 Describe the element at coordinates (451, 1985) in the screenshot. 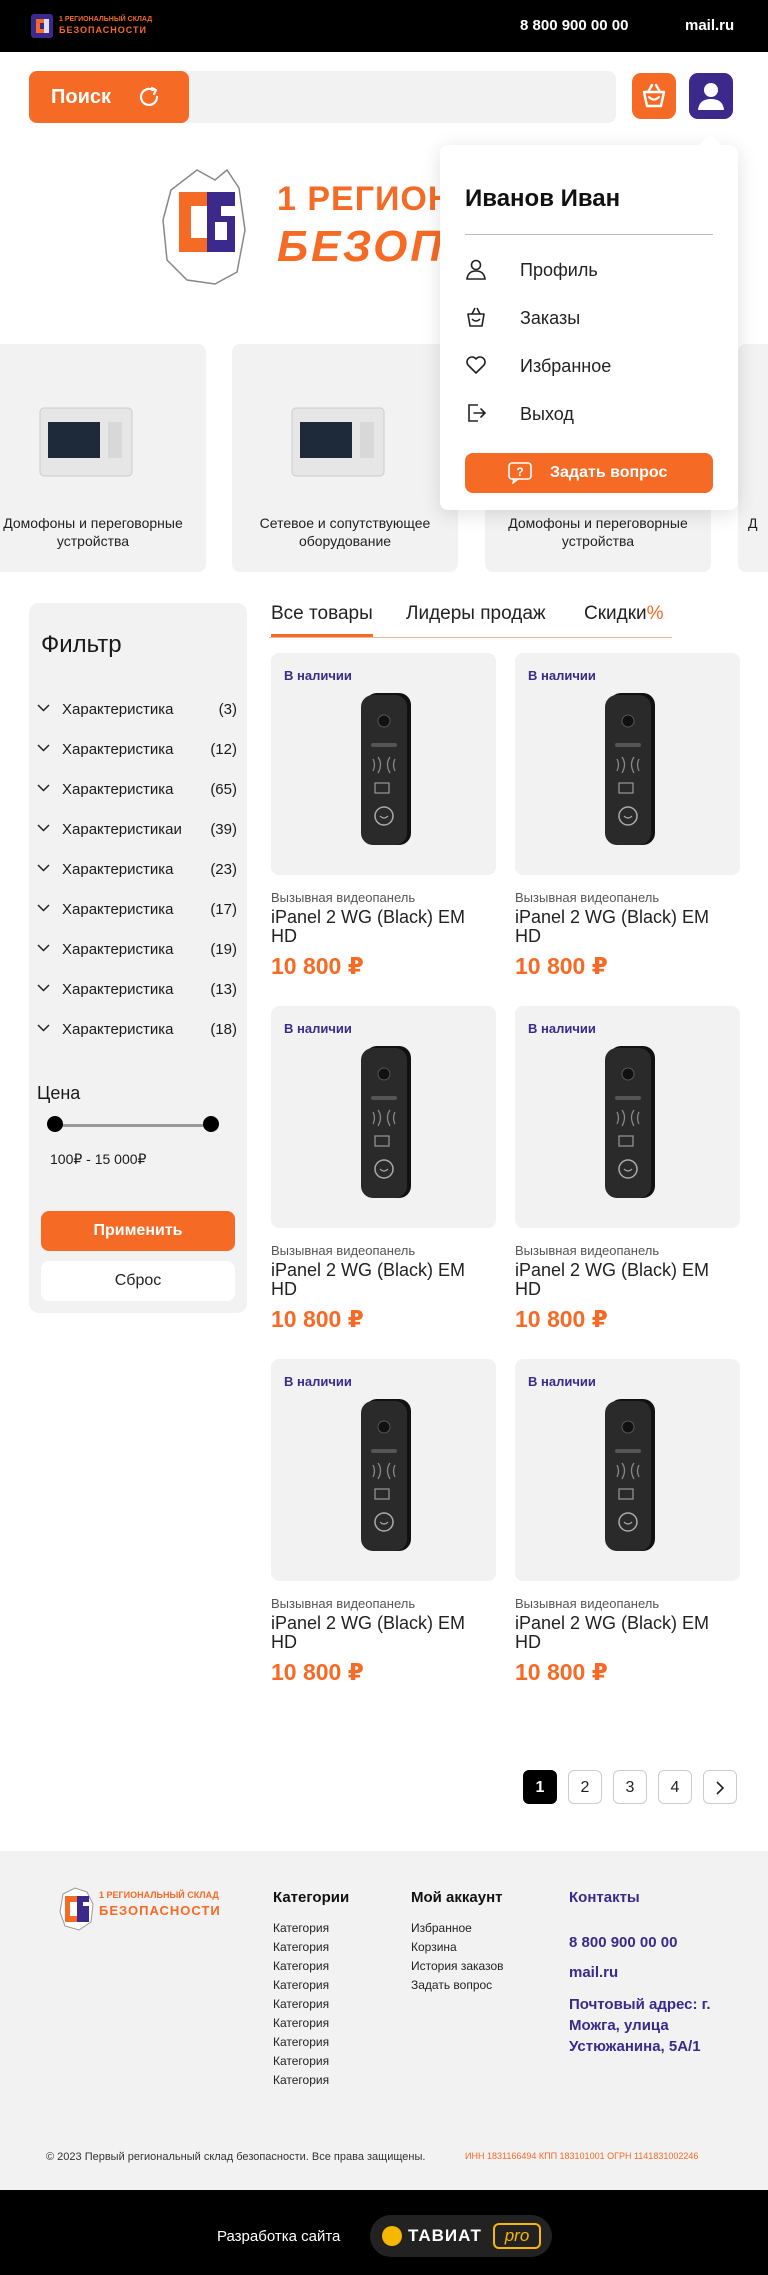

I see `footer-account-link: Задать вопрос` at that location.